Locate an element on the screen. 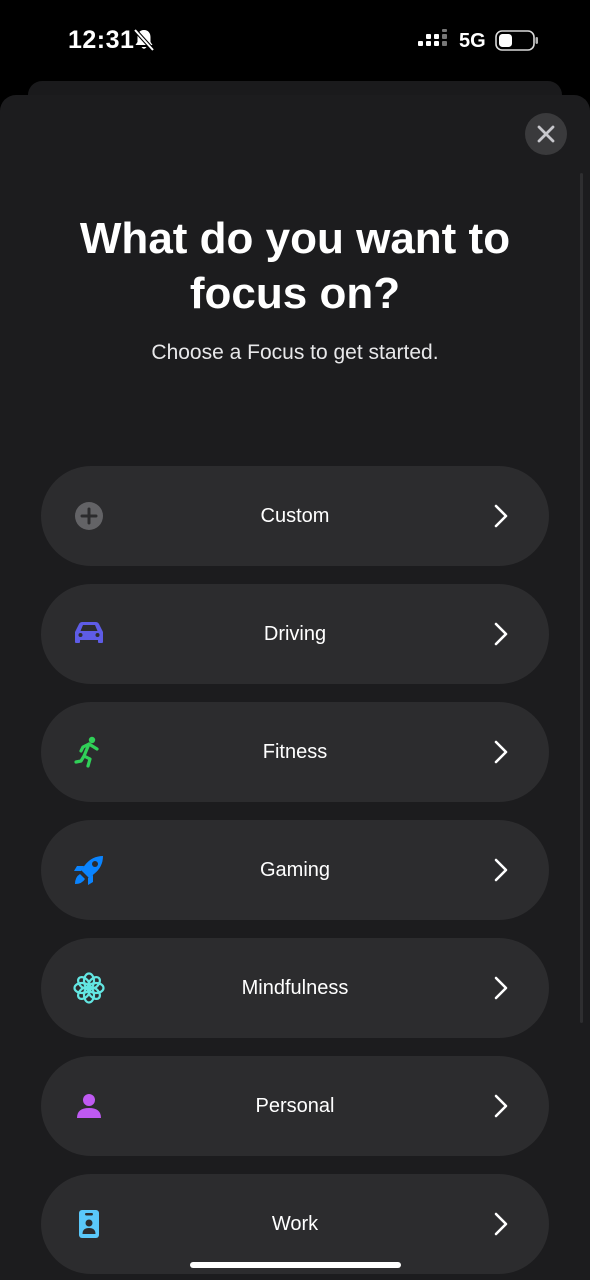 The width and height of the screenshot is (590, 1280). focus-option-label: Work is located at coordinates (295, 1224).